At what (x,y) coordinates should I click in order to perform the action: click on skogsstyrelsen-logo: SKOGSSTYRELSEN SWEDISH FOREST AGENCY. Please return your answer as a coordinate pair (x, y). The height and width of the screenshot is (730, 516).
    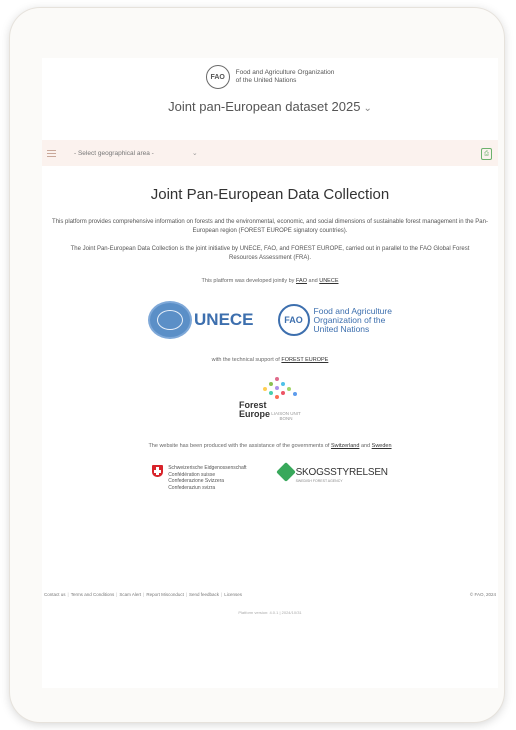
    Looking at the image, I should click on (331, 472).